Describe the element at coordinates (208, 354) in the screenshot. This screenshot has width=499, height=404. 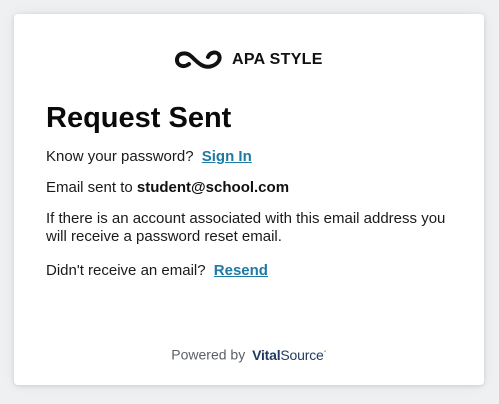
I see `powered-by-text: Powered by` at that location.